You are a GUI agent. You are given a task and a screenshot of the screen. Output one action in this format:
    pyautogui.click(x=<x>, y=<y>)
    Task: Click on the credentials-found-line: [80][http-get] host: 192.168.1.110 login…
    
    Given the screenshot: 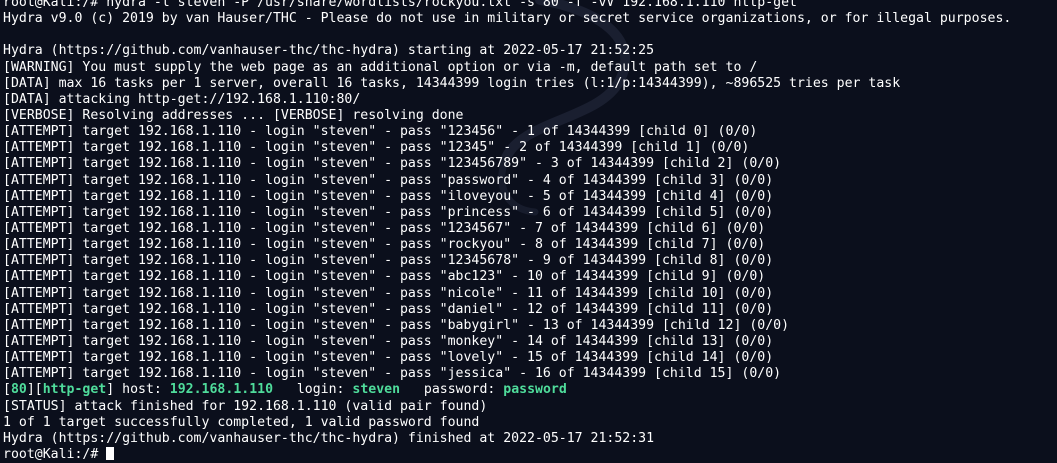 What is the action you would take?
    pyautogui.click(x=528, y=390)
    